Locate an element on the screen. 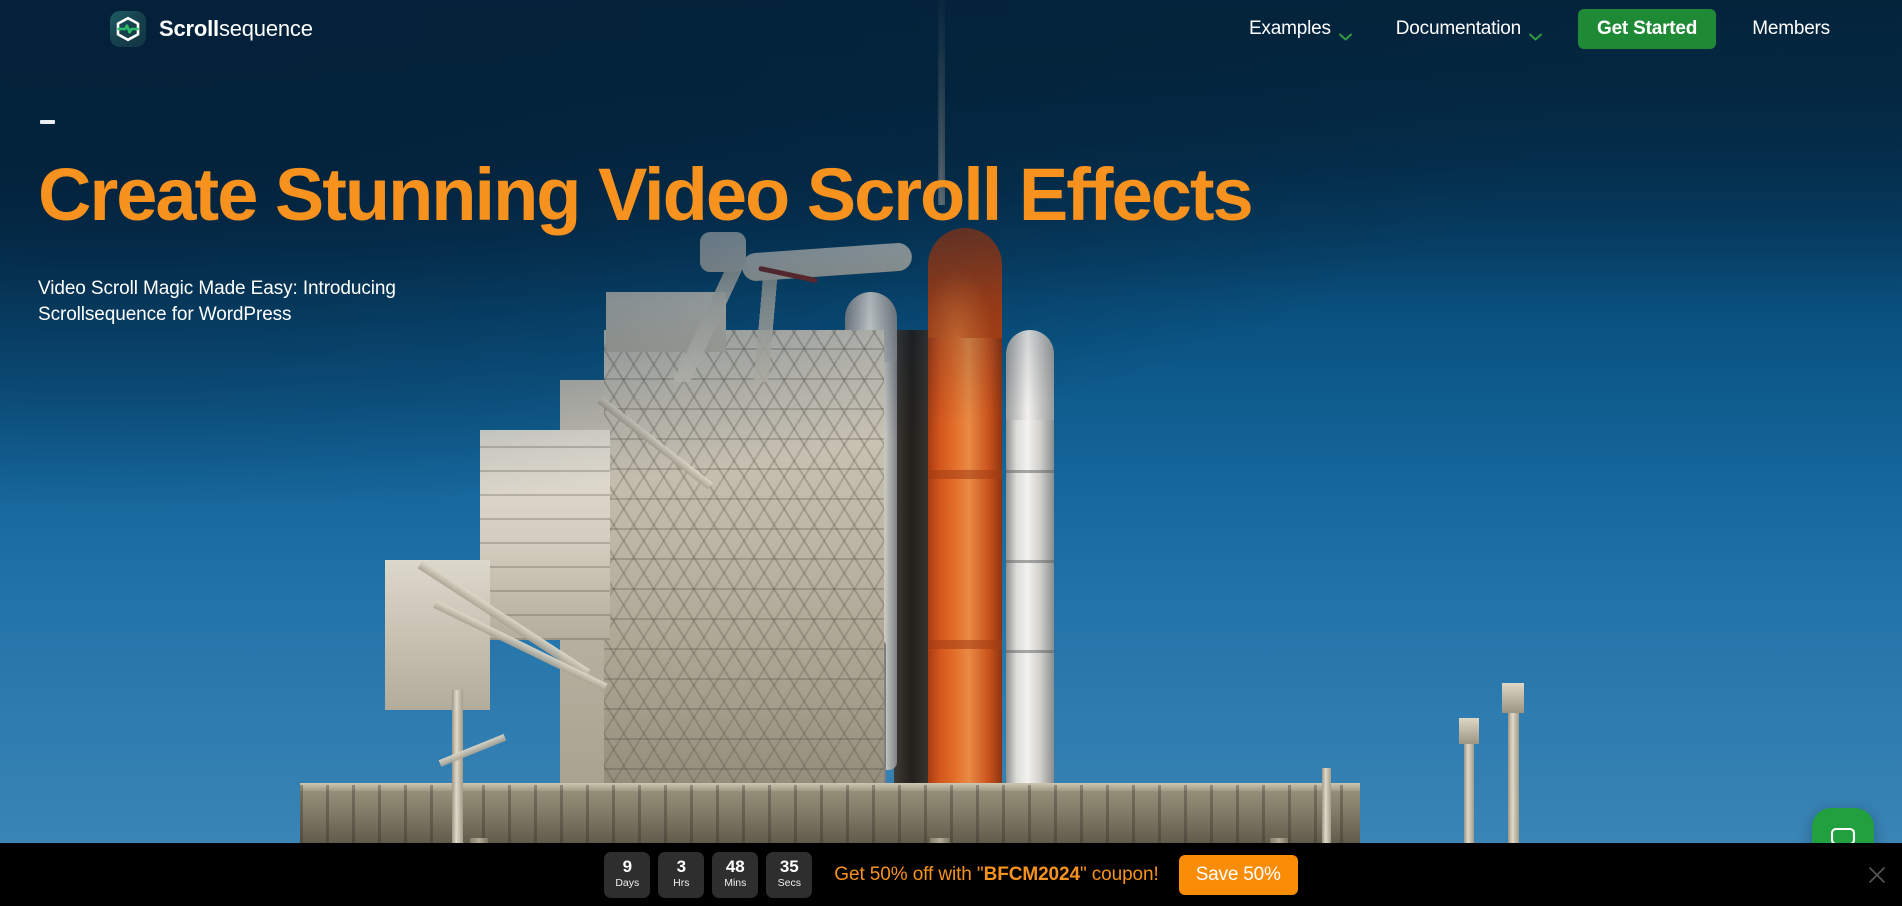 The image size is (1902, 906). countdown-seconds: 35 Secs is located at coordinates (789, 874).